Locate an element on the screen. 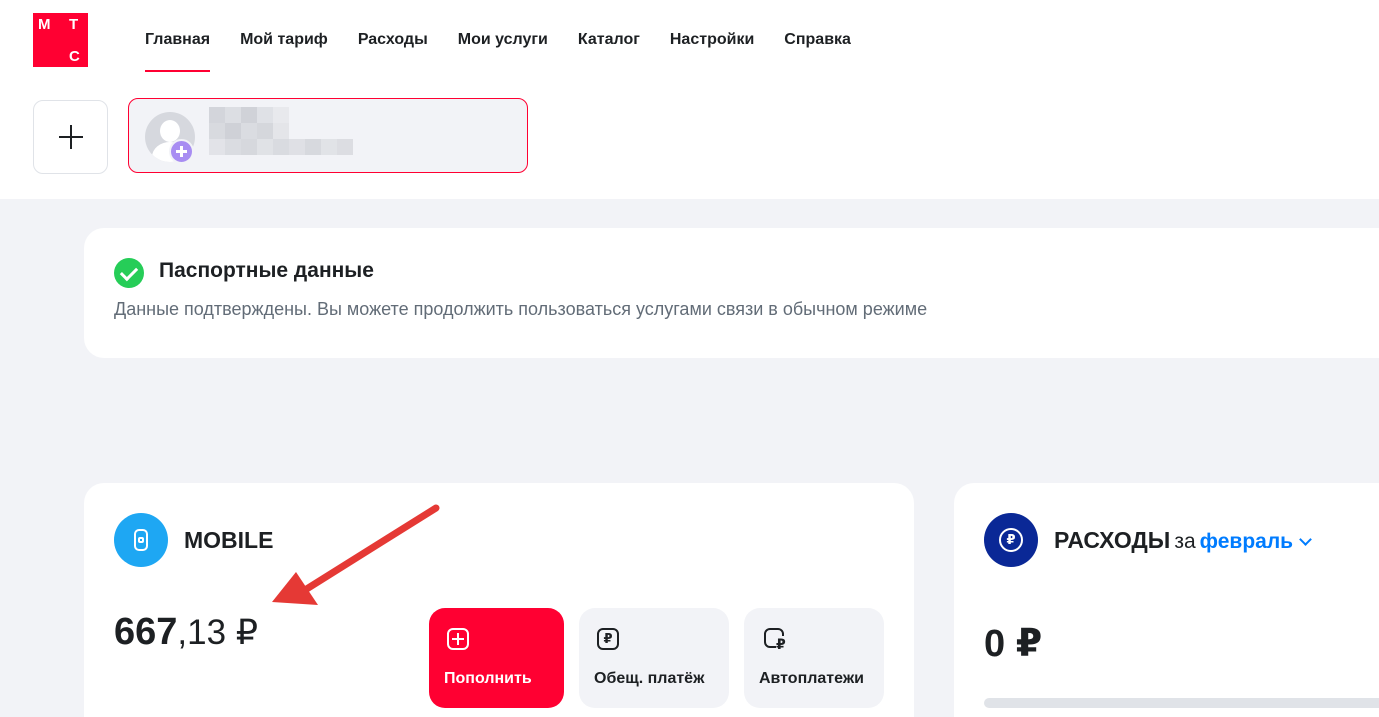 This screenshot has height=717, width=1379. balance-currency: ₽ is located at coordinates (242, 632).